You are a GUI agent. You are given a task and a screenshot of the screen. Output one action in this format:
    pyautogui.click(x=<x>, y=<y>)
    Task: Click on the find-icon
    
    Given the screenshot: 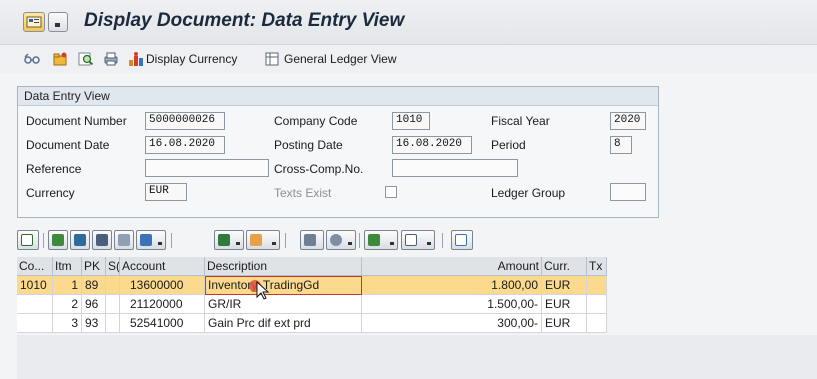 What is the action you would take?
    pyautogui.click(x=102, y=240)
    